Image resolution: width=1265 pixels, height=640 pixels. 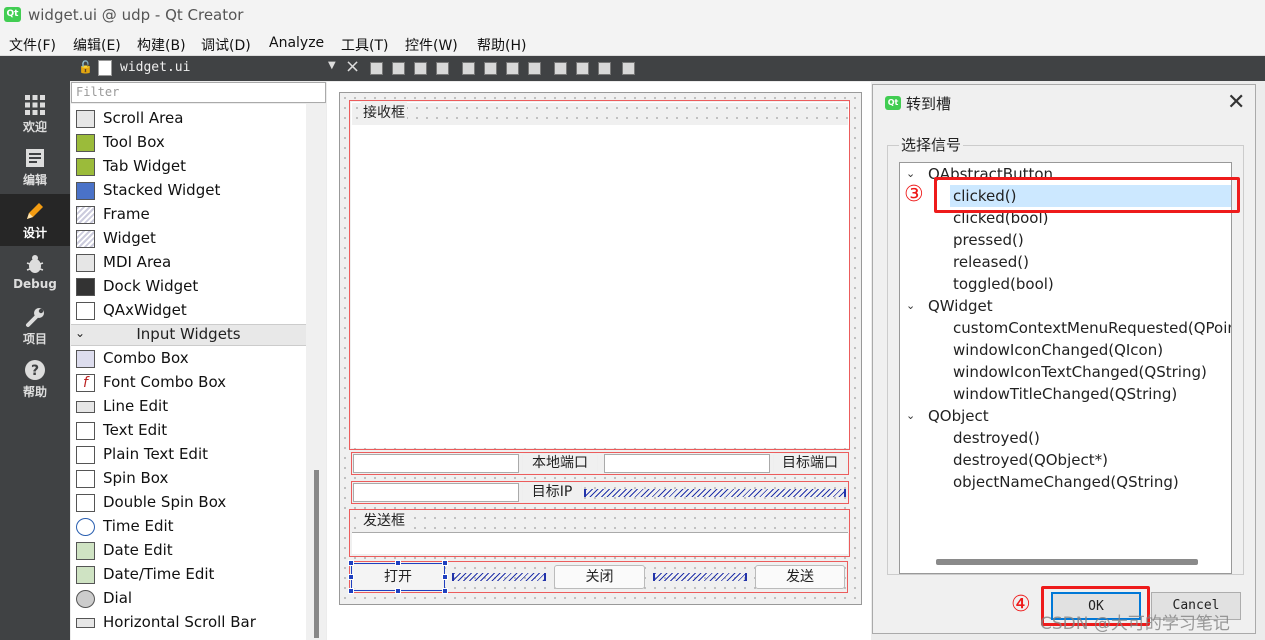 I want to click on widget-frame: Frame, so click(x=188, y=215).